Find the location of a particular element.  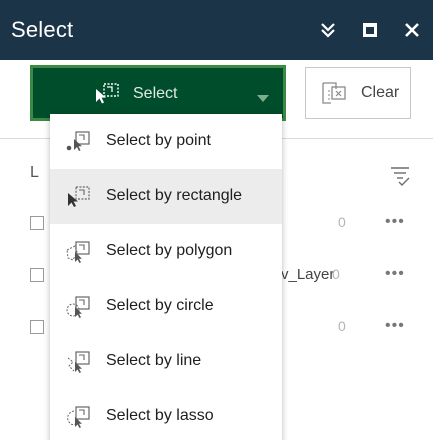

layers-header: L is located at coordinates (34, 172).